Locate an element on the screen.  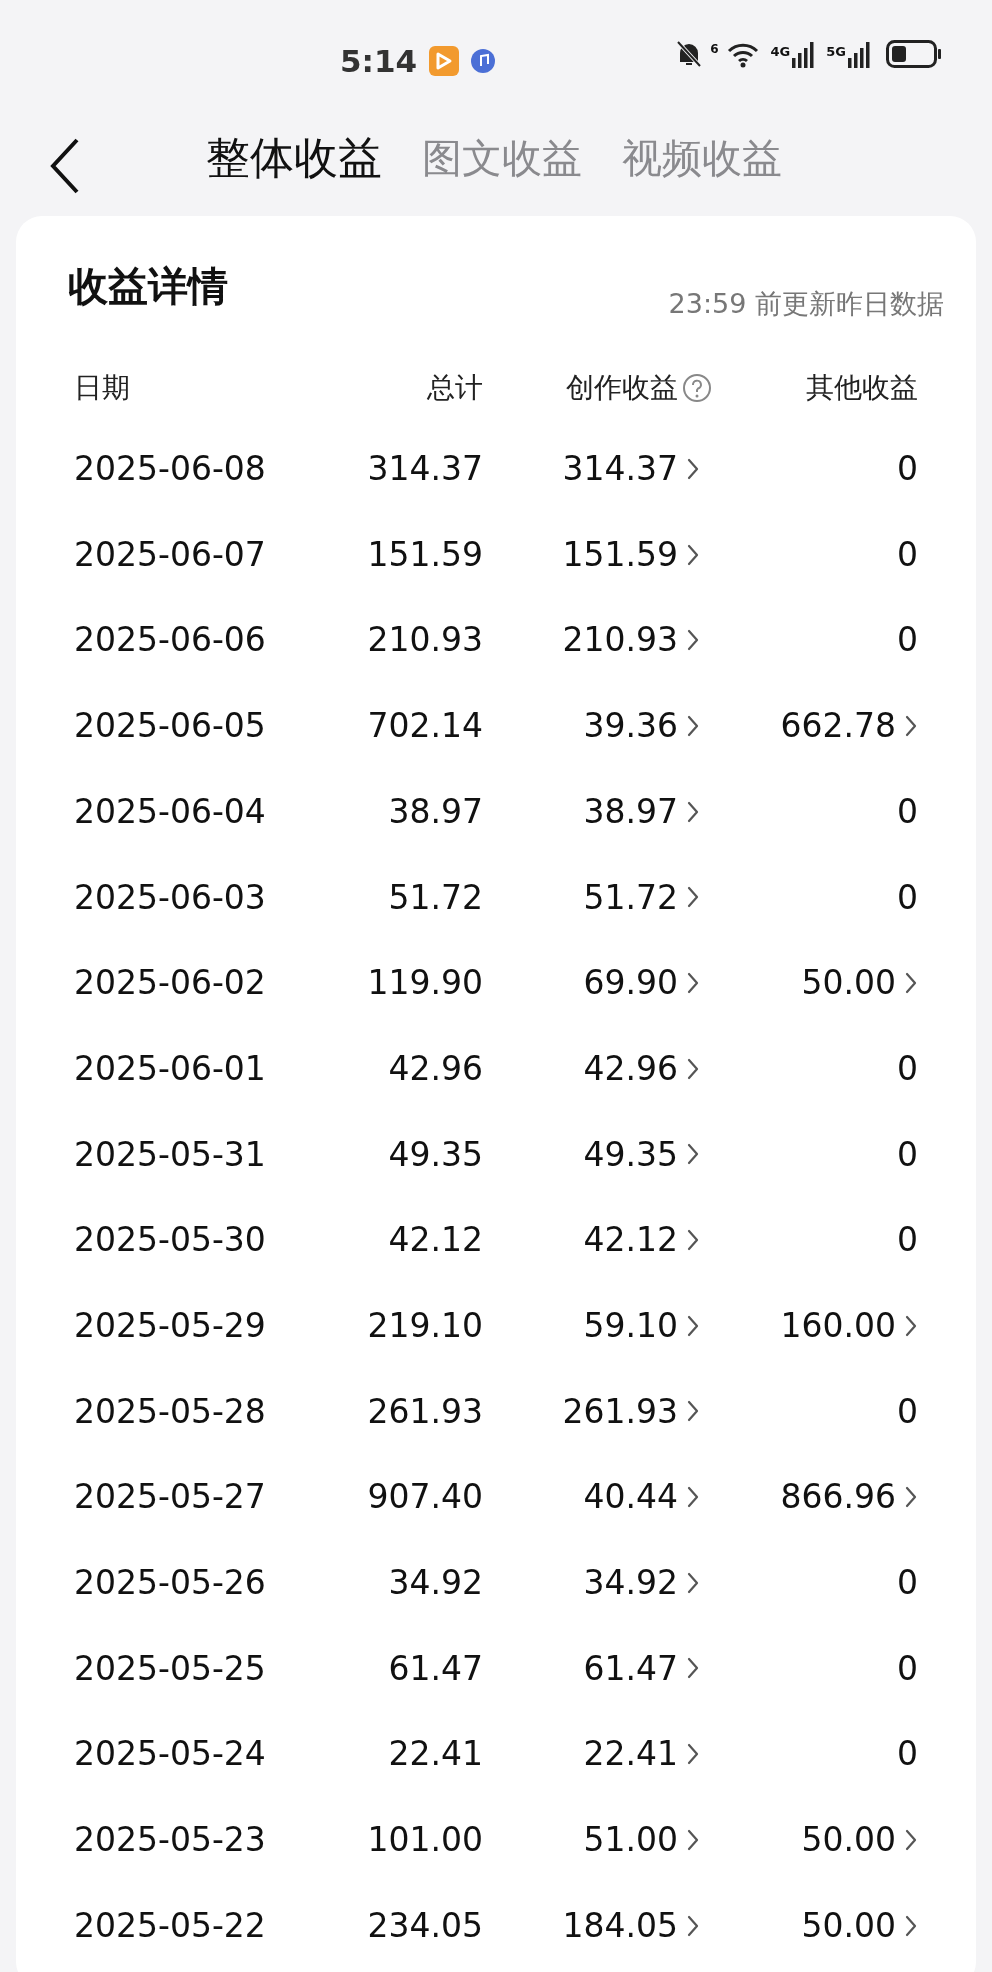
column-header: 日期 is located at coordinates (102, 388).